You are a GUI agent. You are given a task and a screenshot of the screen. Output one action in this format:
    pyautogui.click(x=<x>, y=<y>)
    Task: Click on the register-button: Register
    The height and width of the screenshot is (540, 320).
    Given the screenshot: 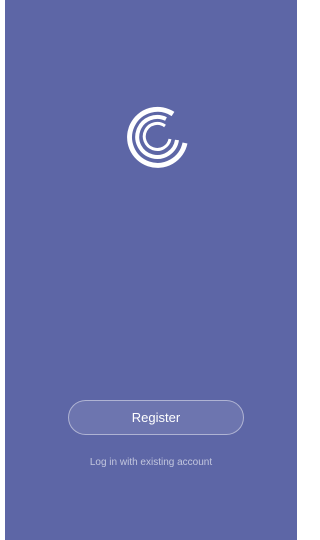 What is the action you would take?
    pyautogui.click(x=156, y=417)
    